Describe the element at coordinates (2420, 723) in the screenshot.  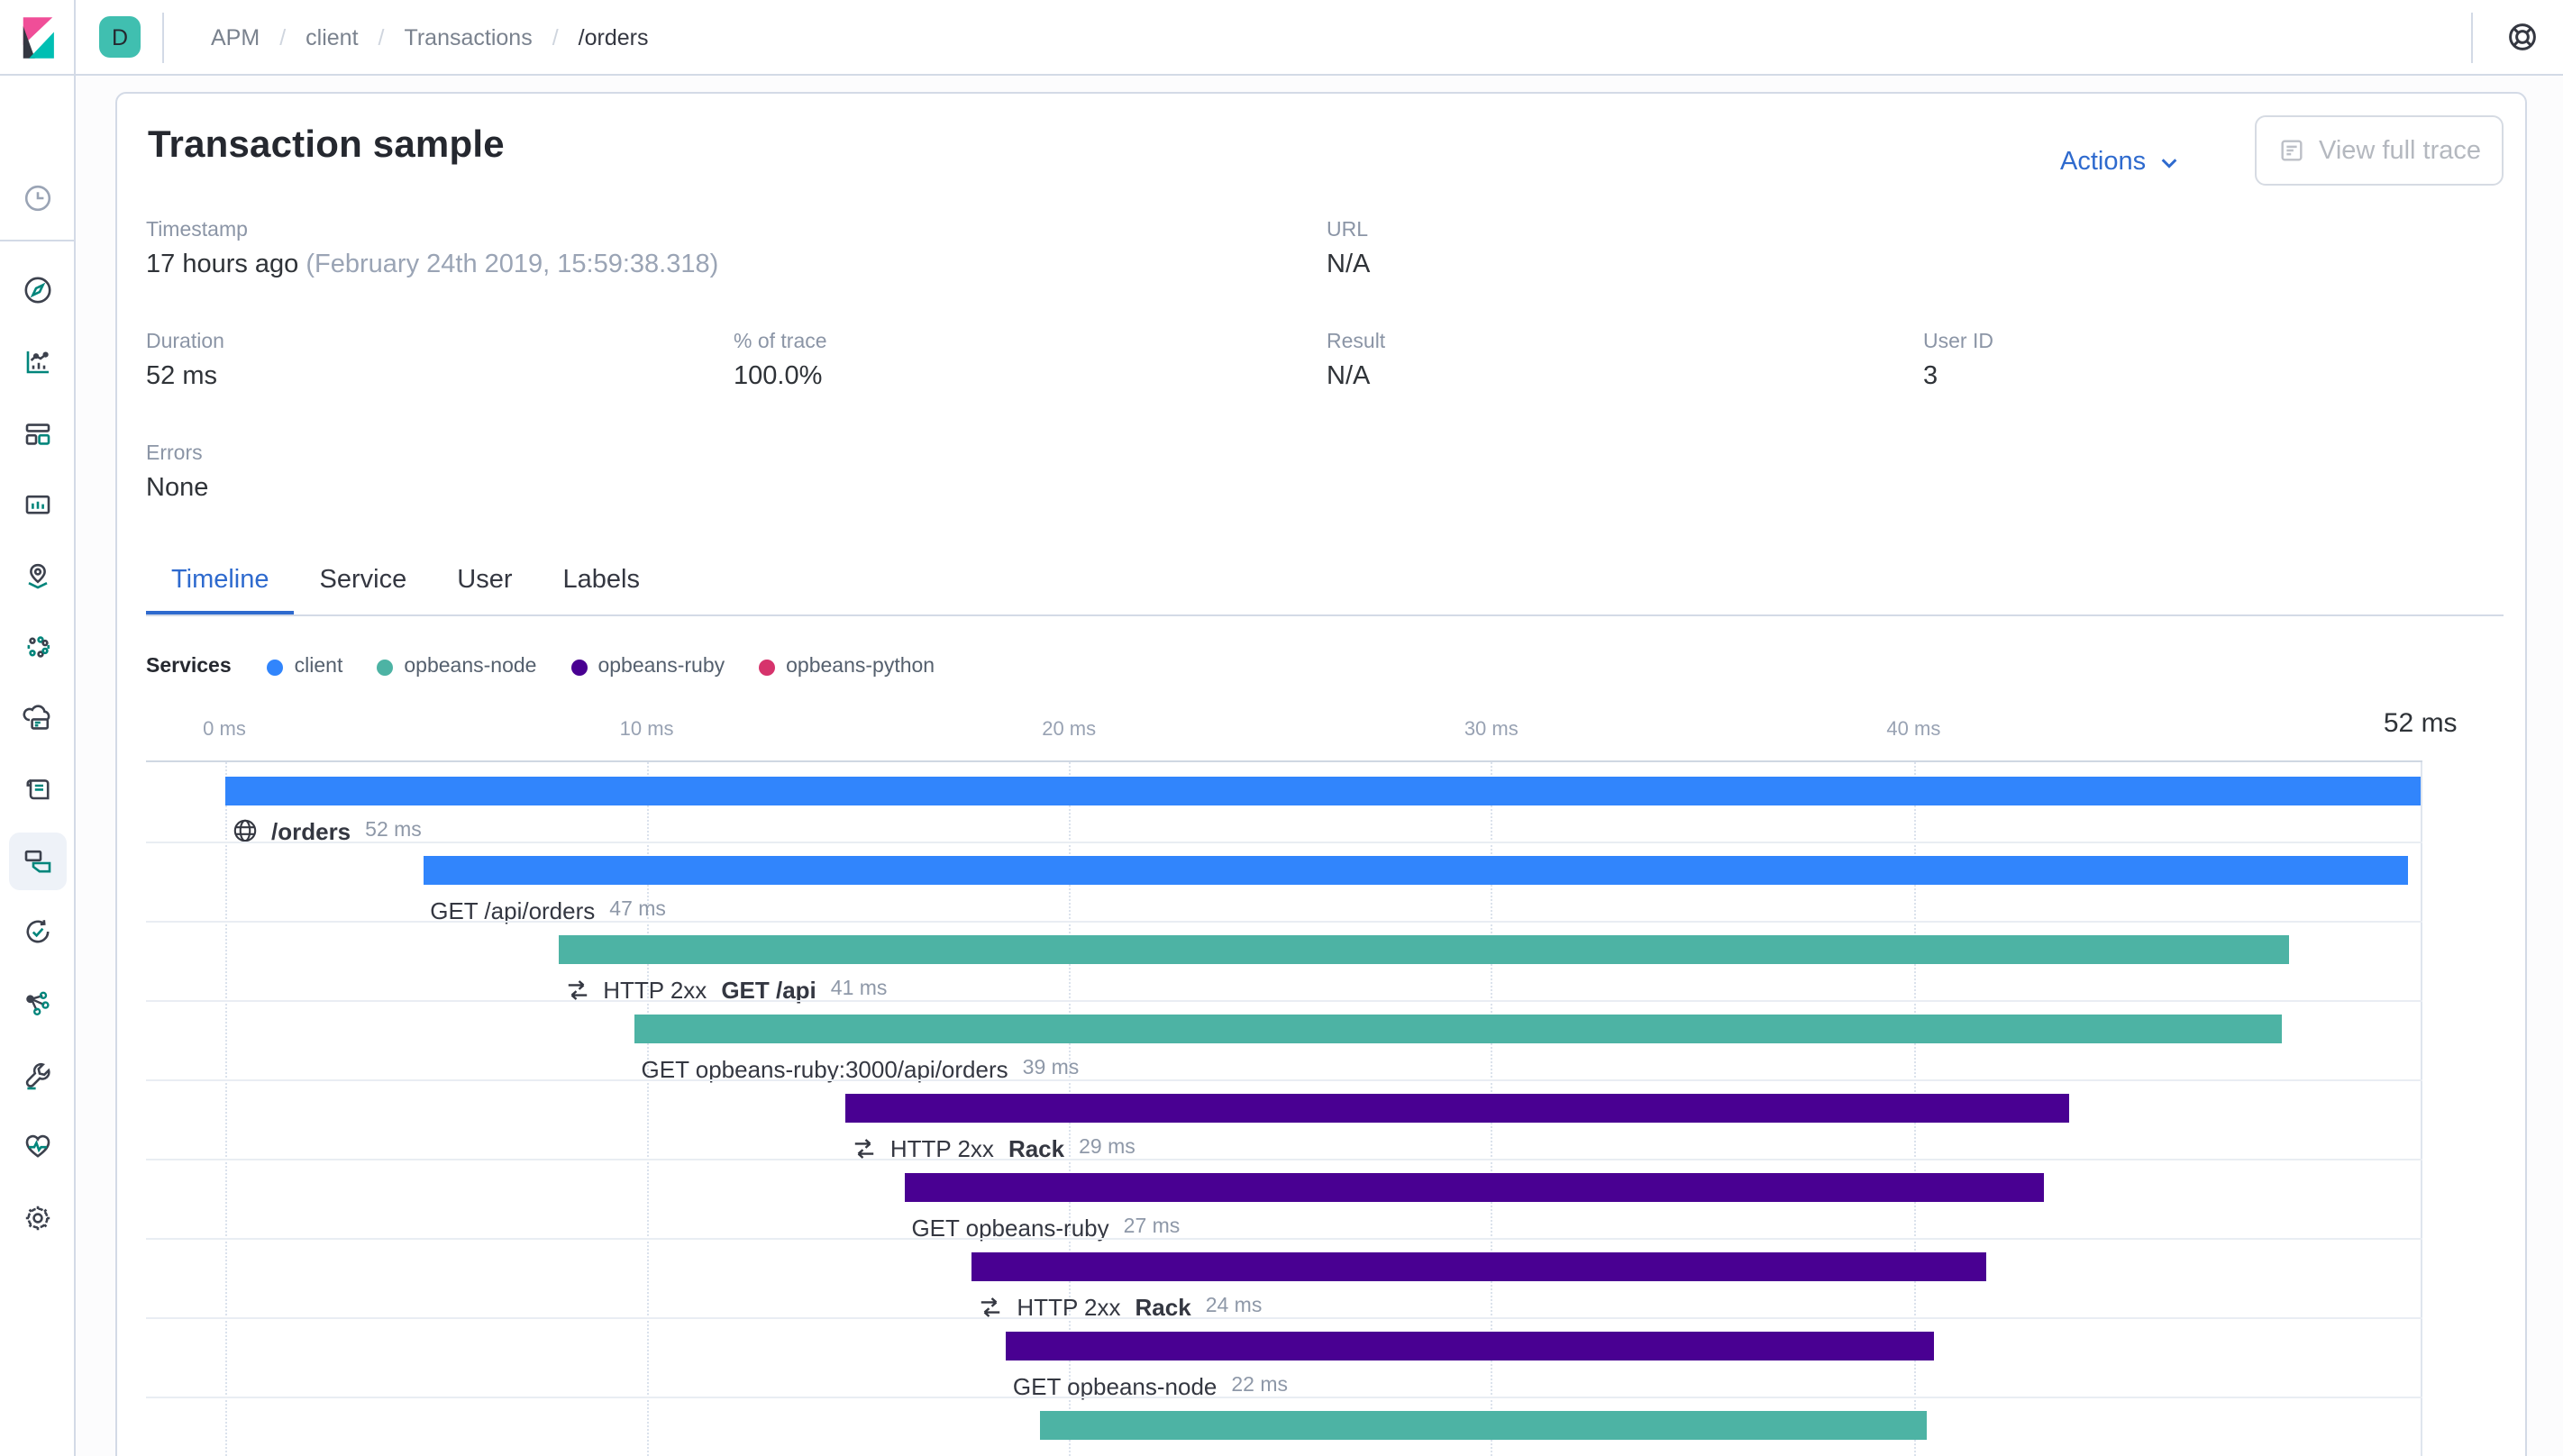
I see `axis-total-duration: 52 ms` at that location.